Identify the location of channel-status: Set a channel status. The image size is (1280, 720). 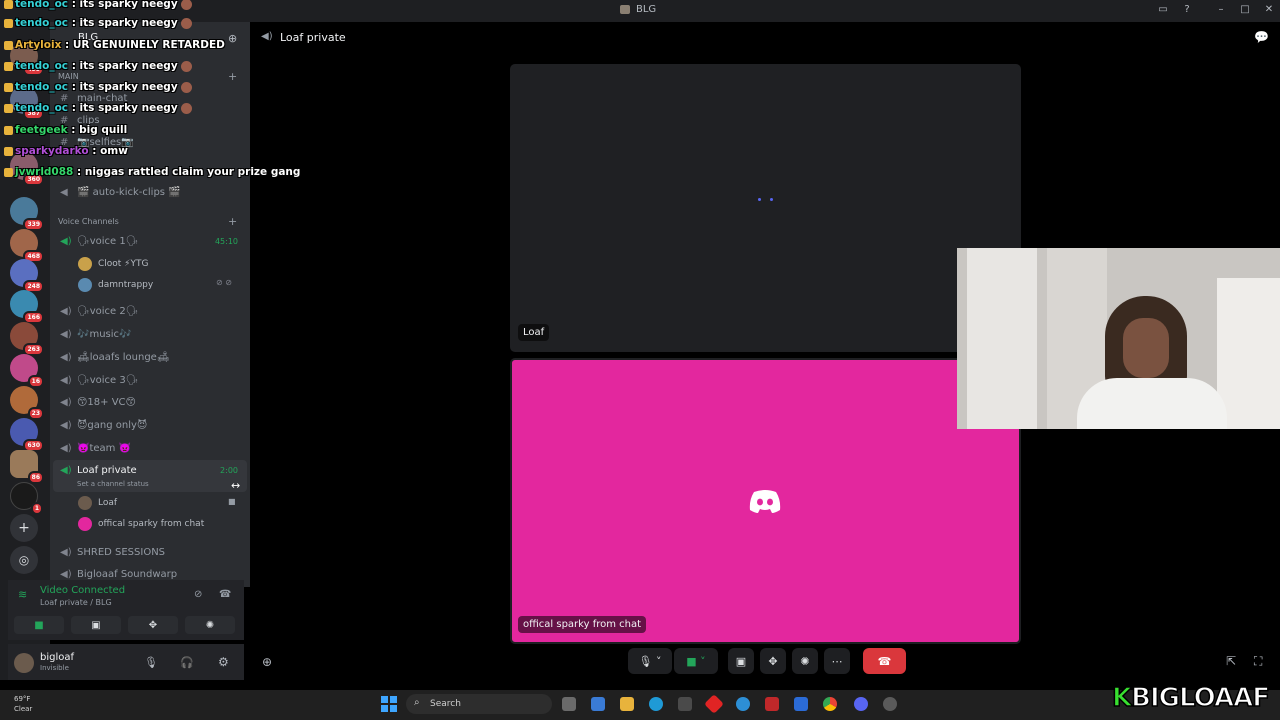
(113, 484).